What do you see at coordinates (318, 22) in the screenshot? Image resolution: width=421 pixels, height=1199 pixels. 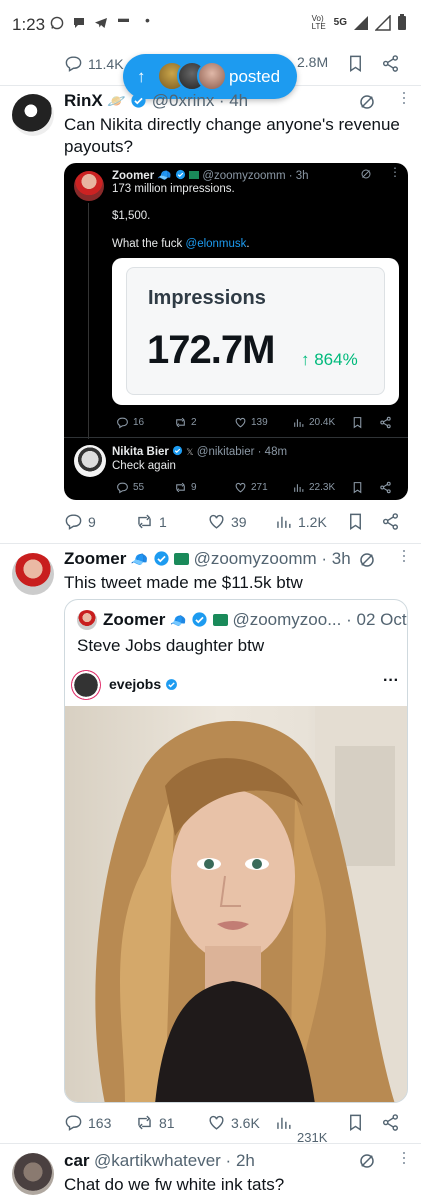 I see `volte-label: Vo) LTE` at bounding box center [318, 22].